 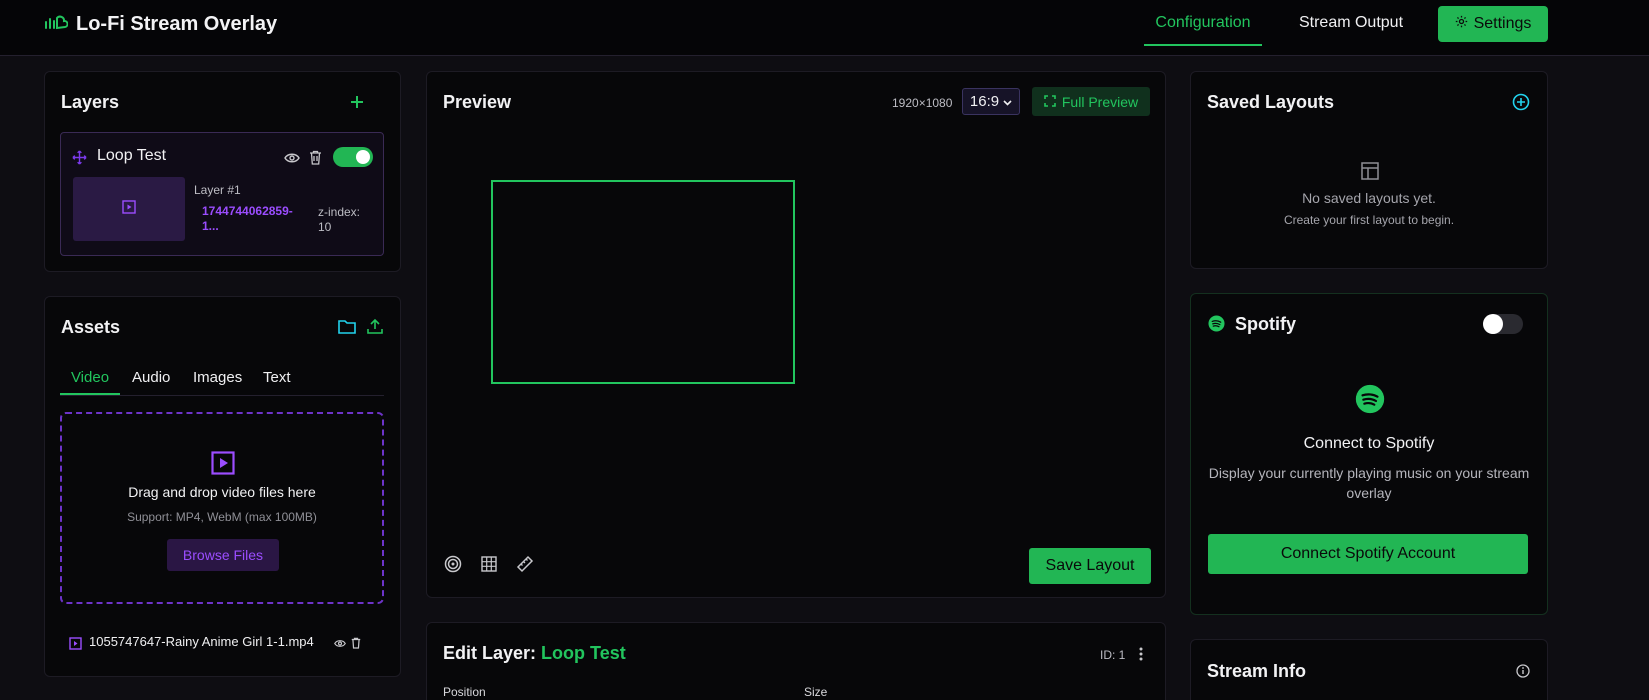 What do you see at coordinates (277, 378) in the screenshot?
I see `tab-text: Text` at bounding box center [277, 378].